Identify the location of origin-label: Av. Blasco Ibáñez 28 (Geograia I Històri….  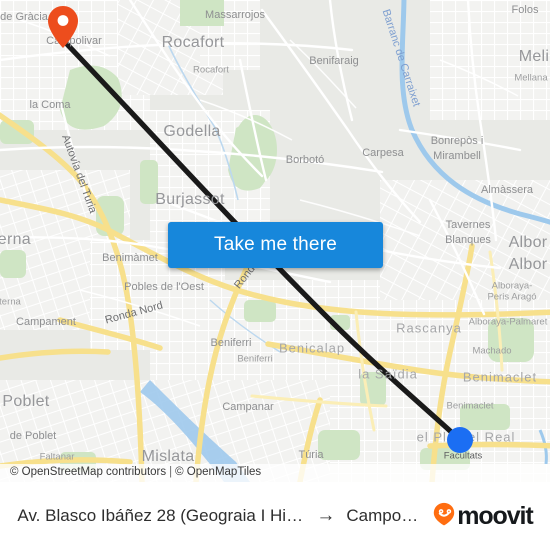
(161, 515).